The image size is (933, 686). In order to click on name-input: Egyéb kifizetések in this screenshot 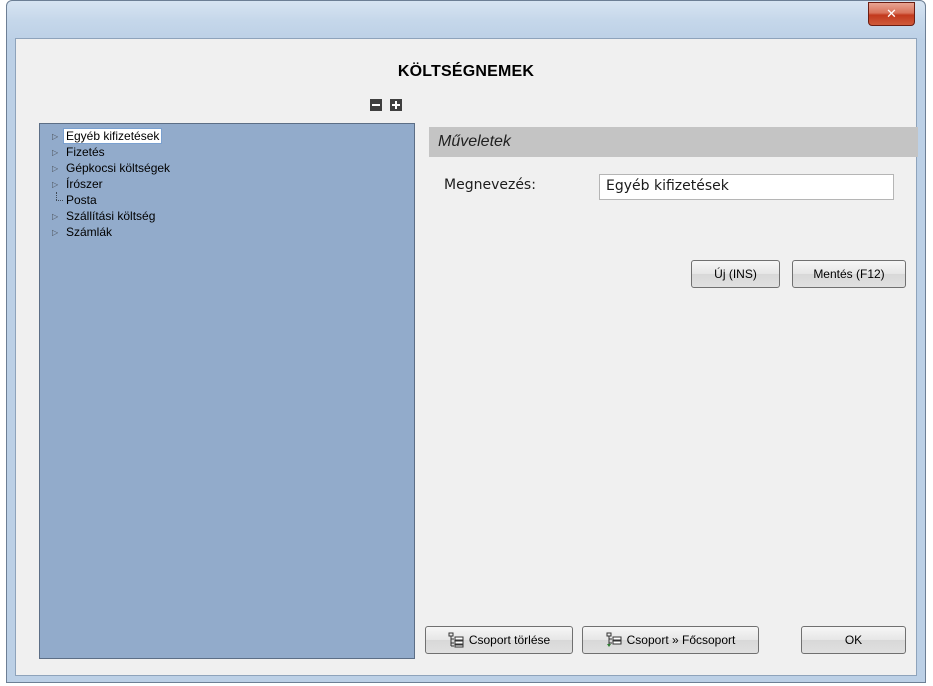, I will do `click(746, 187)`.